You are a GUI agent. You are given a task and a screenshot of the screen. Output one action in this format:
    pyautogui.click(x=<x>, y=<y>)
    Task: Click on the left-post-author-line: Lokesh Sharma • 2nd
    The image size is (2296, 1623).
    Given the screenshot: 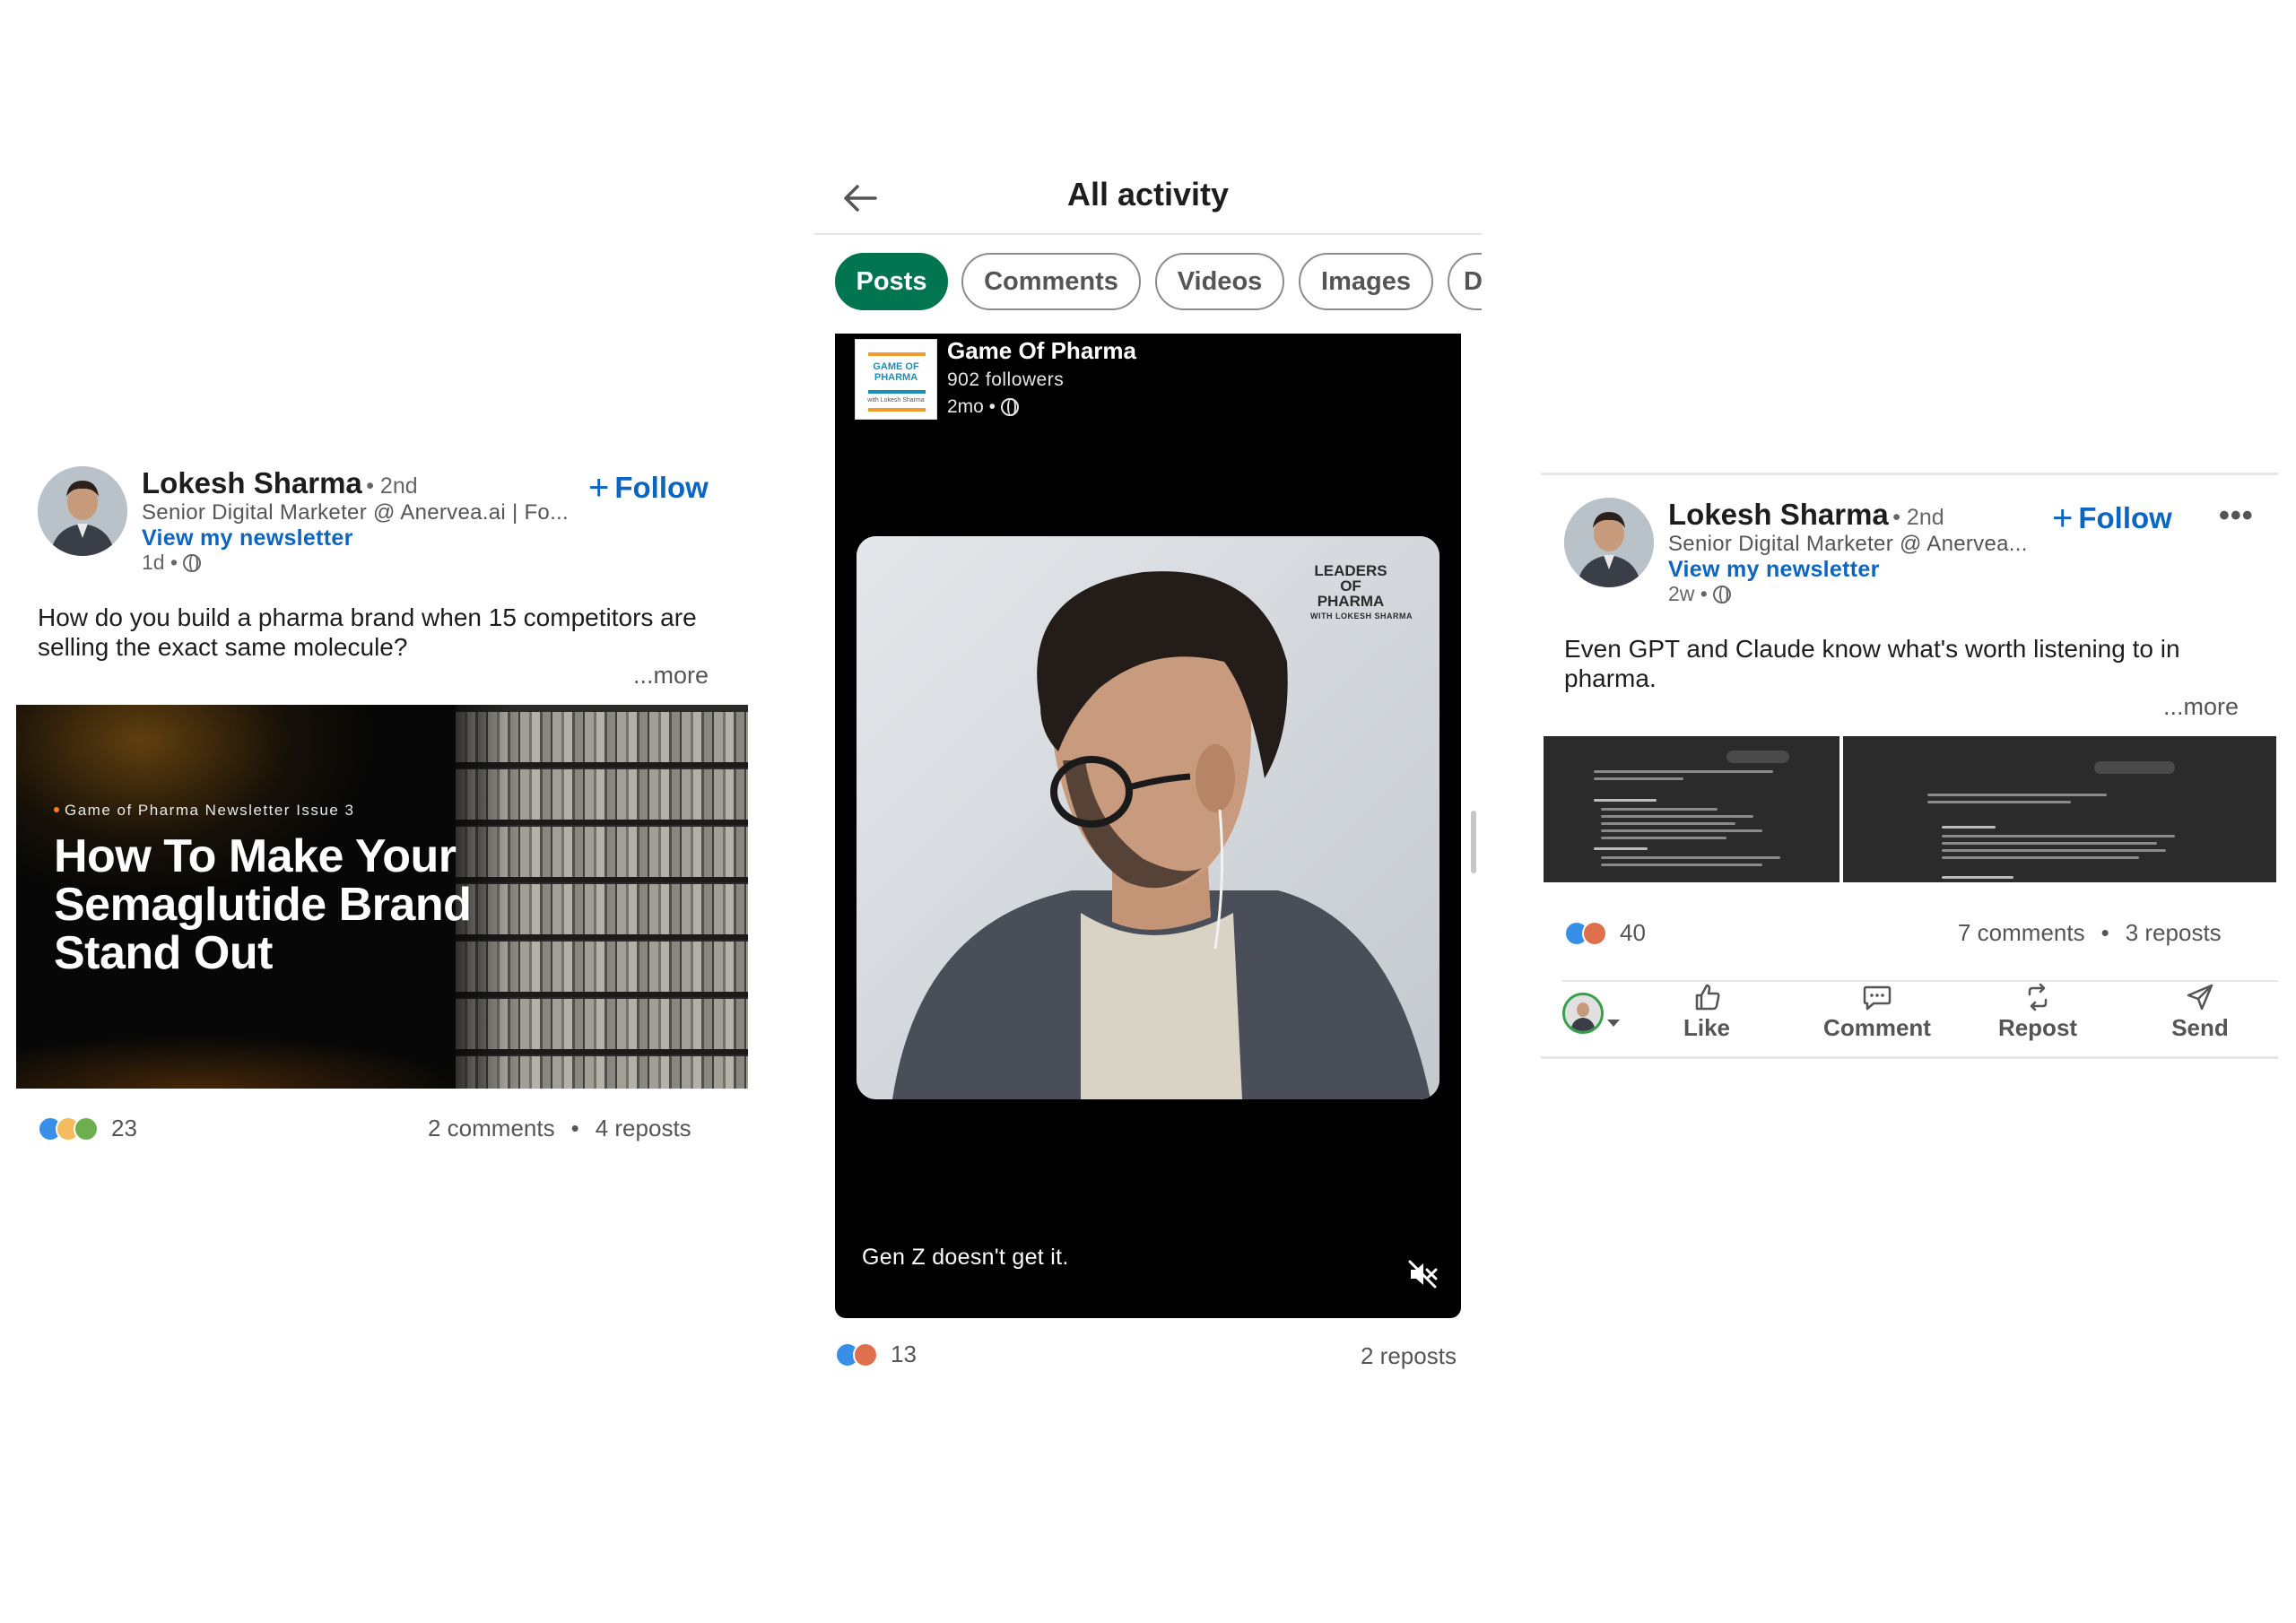 What is the action you would take?
    pyautogui.click(x=280, y=483)
    